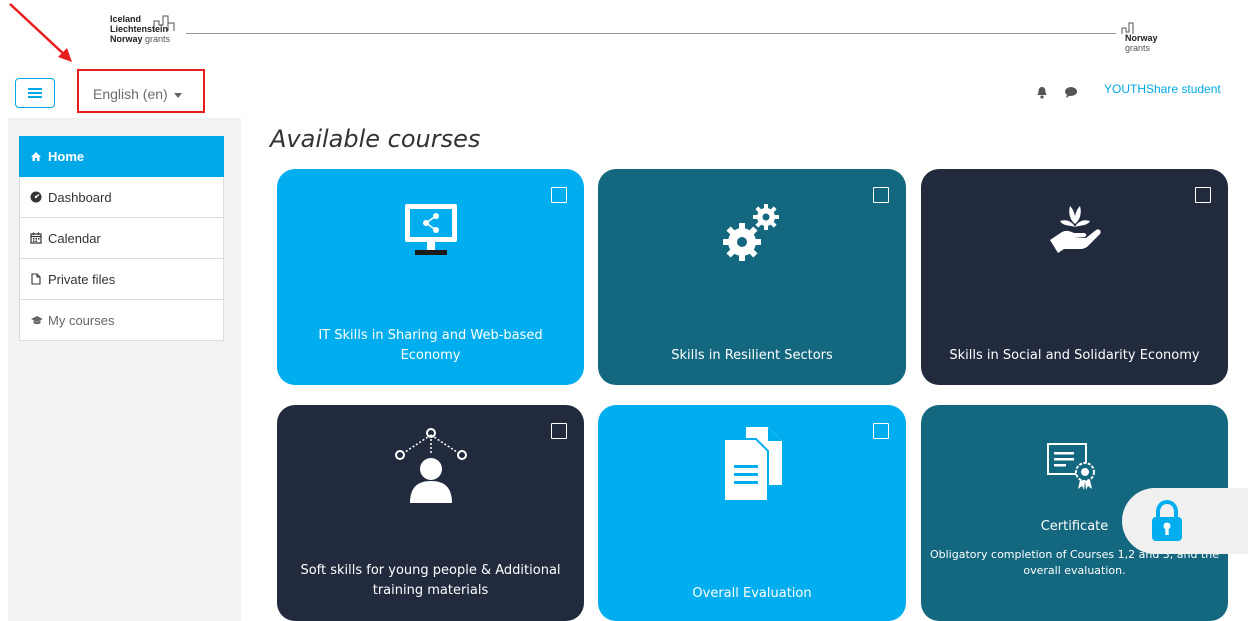  Describe the element at coordinates (1162, 89) in the screenshot. I see `user-menu: YOUTHShare student` at that location.